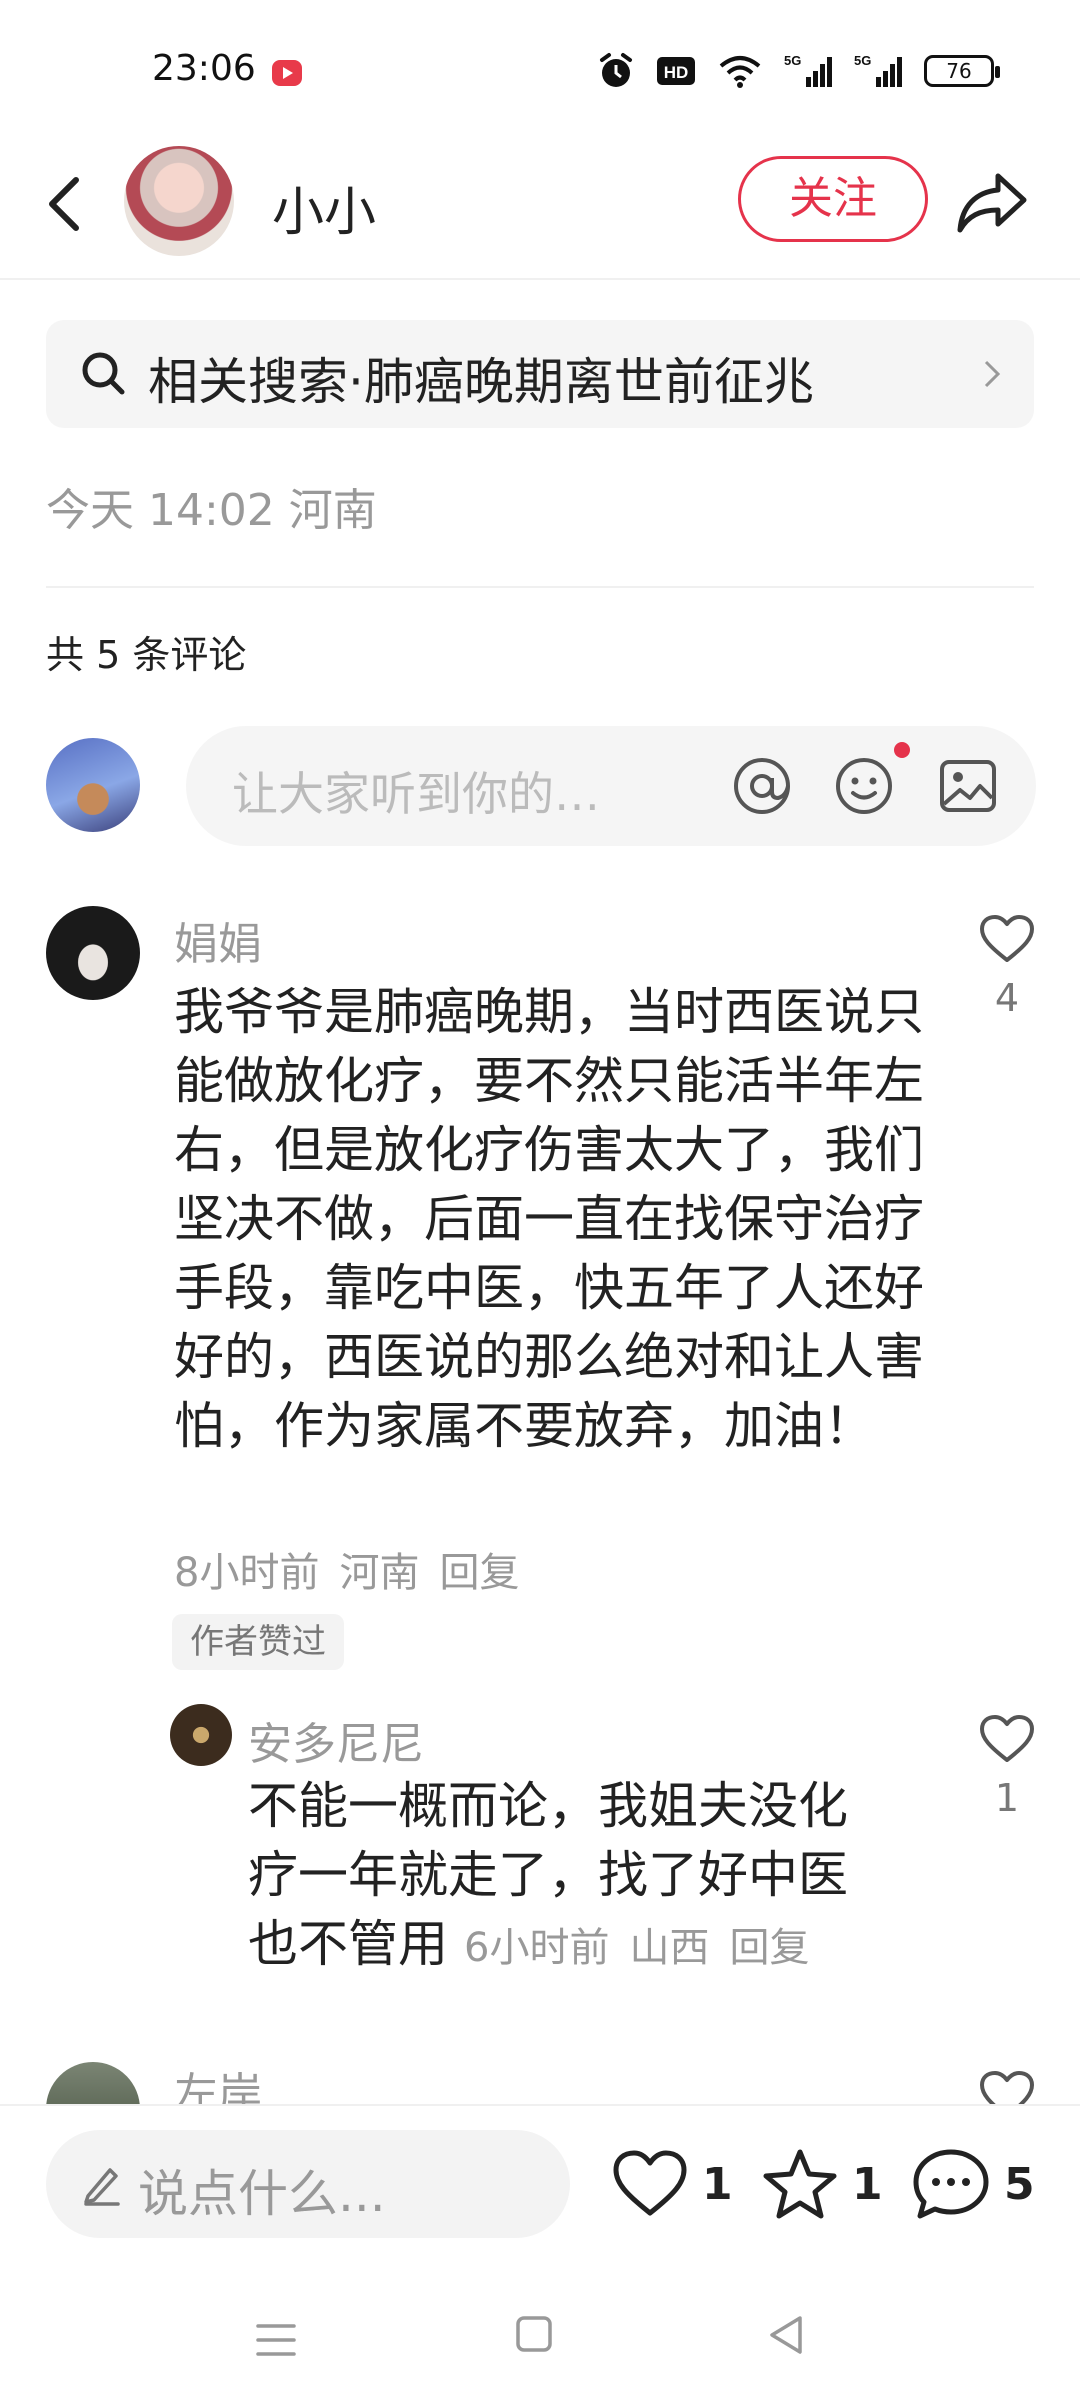  I want to click on image-icon, so click(968, 786).